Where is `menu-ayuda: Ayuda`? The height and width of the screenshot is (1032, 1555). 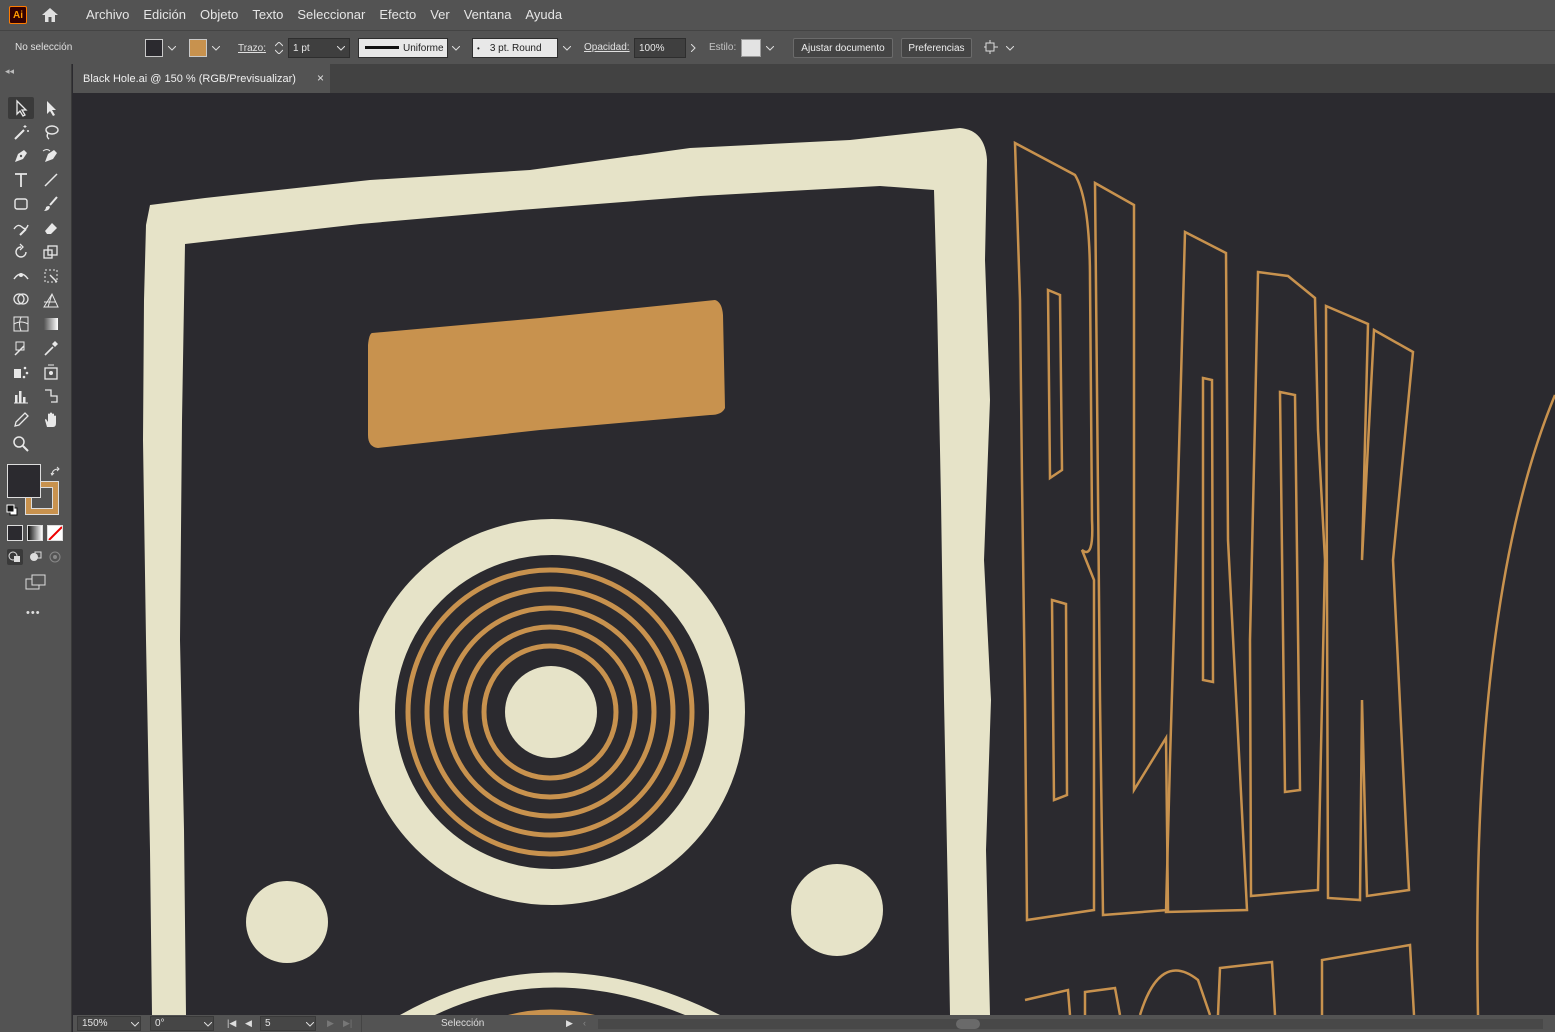 menu-ayuda: Ayuda is located at coordinates (543, 15).